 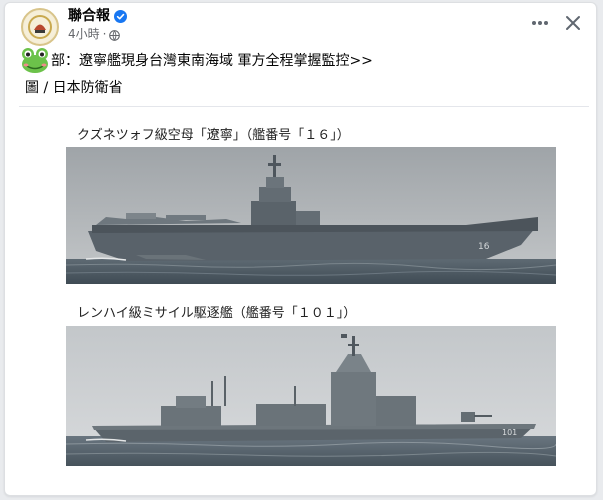 I want to click on close-icon, so click(x=573, y=23).